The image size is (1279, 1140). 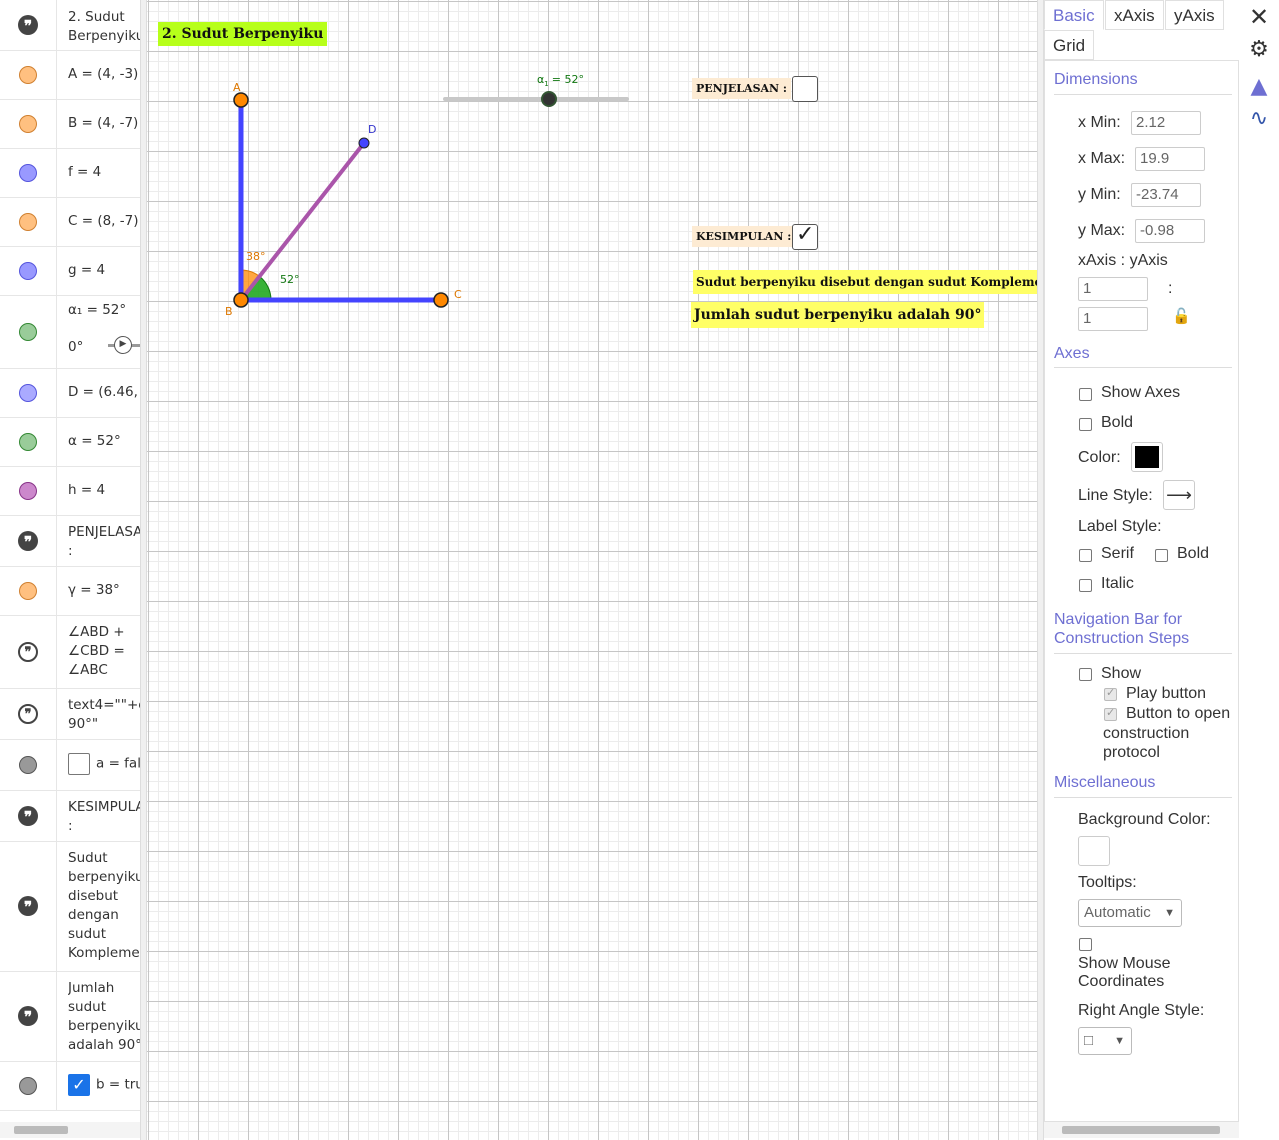 What do you see at coordinates (241, 300) in the screenshot?
I see `point-b` at bounding box center [241, 300].